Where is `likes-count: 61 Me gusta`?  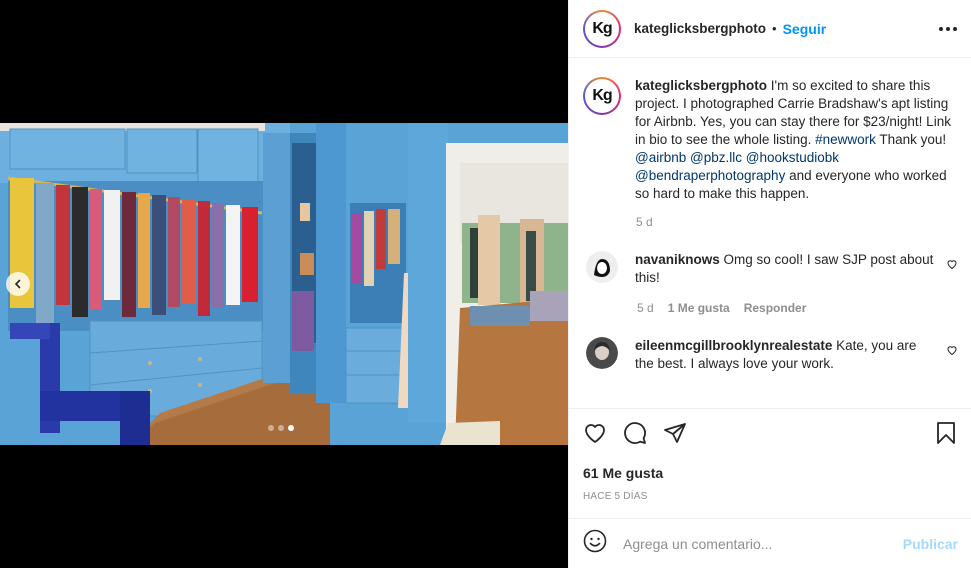 likes-count: 61 Me gusta is located at coordinates (770, 473).